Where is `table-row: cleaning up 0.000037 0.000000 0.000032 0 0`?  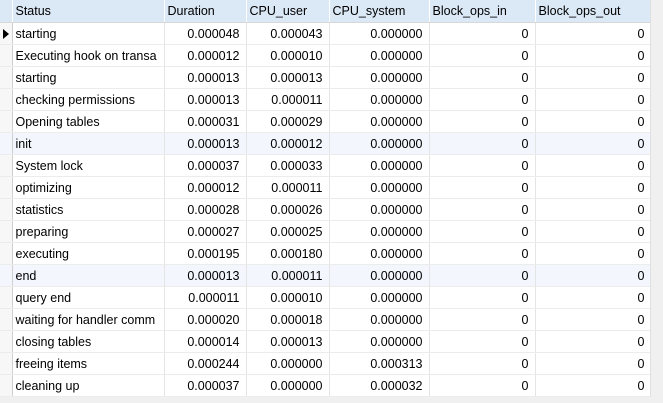
table-row: cleaning up 0.000037 0.000000 0.000032 0 0 is located at coordinates (326, 385).